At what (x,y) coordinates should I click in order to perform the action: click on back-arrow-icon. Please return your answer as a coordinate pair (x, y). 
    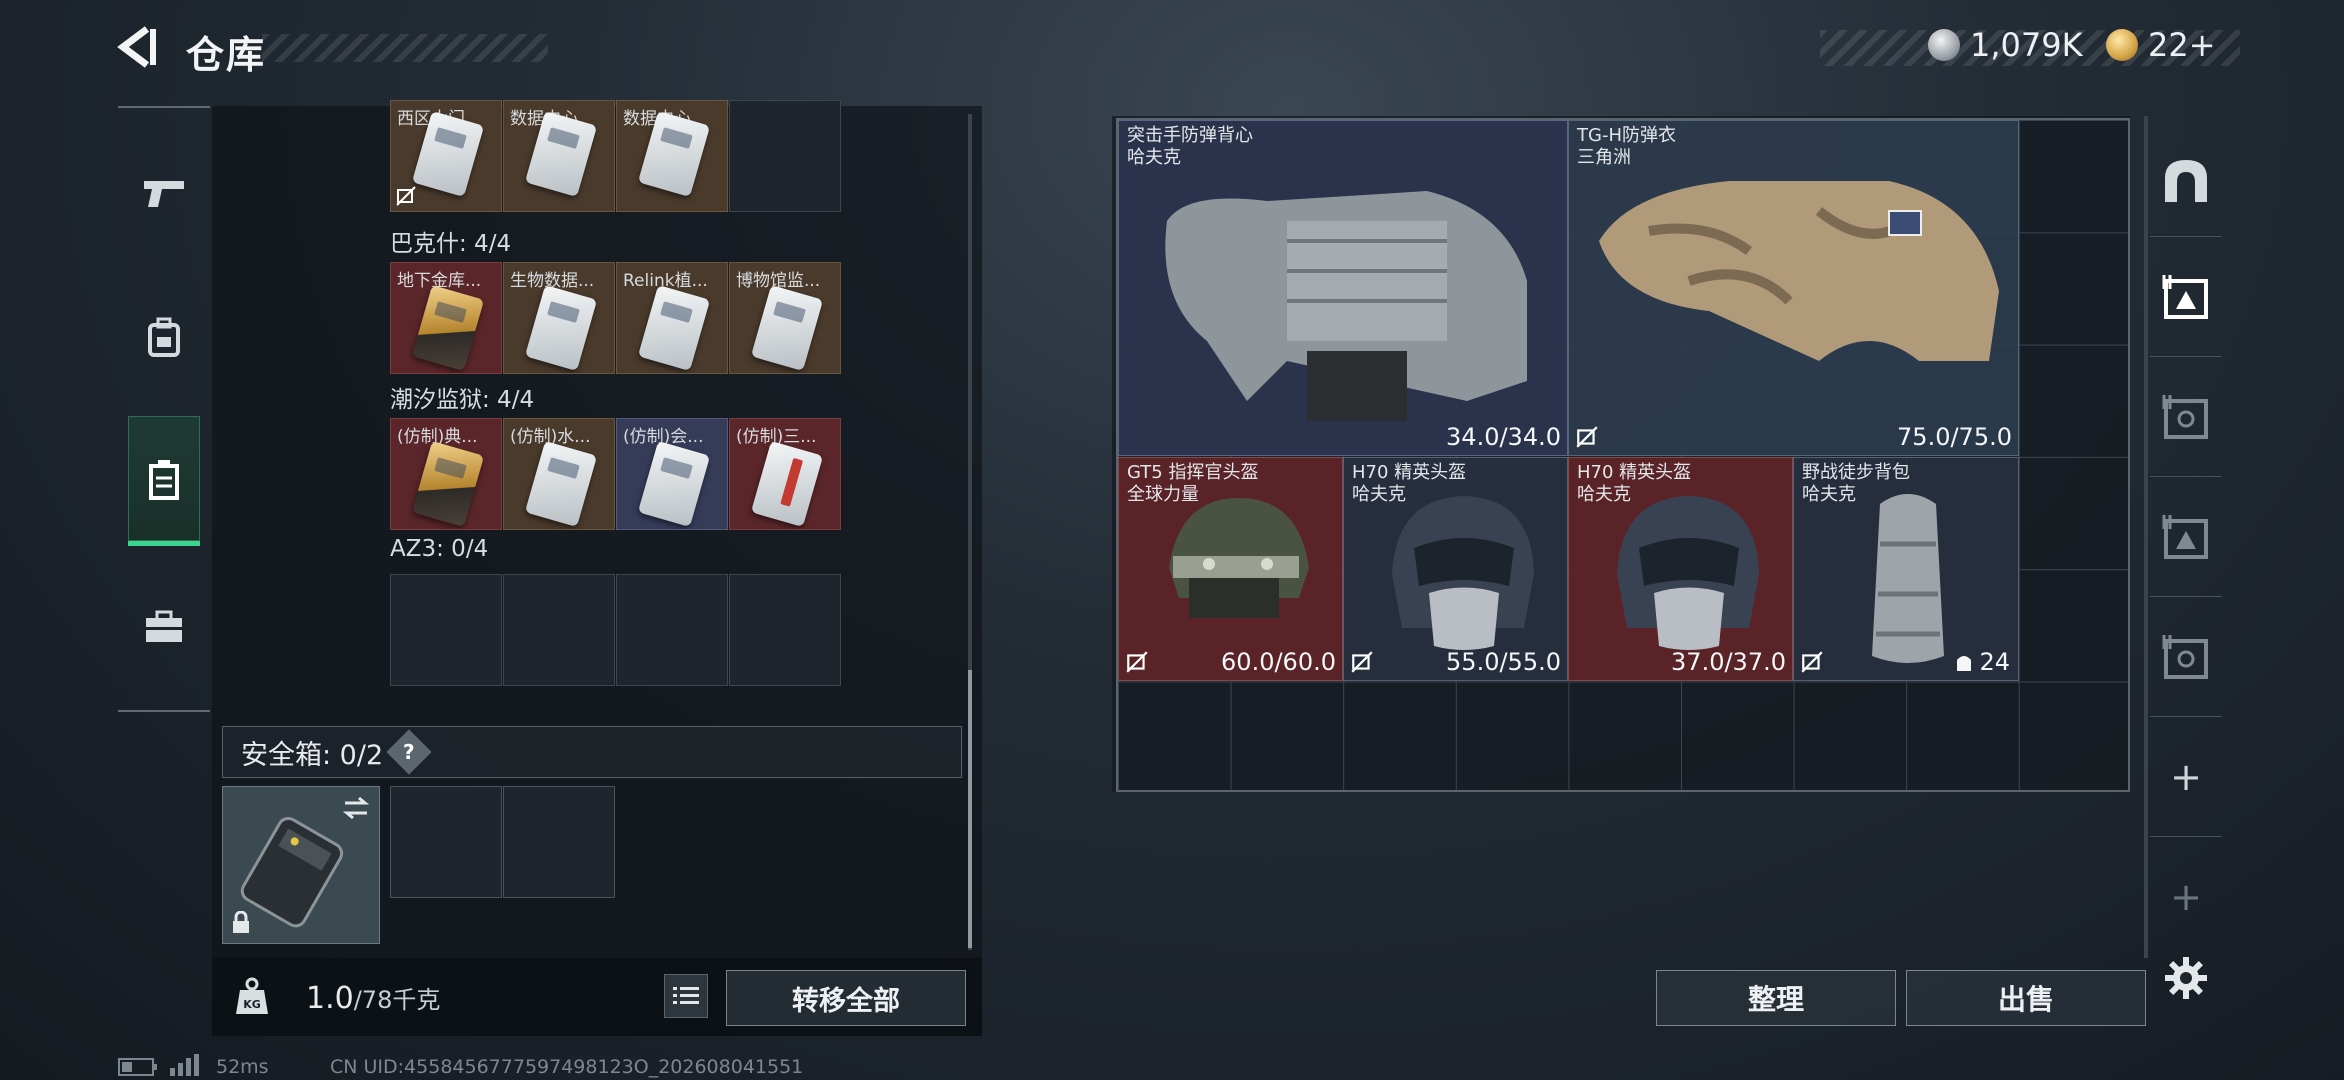
    Looking at the image, I should click on (136, 47).